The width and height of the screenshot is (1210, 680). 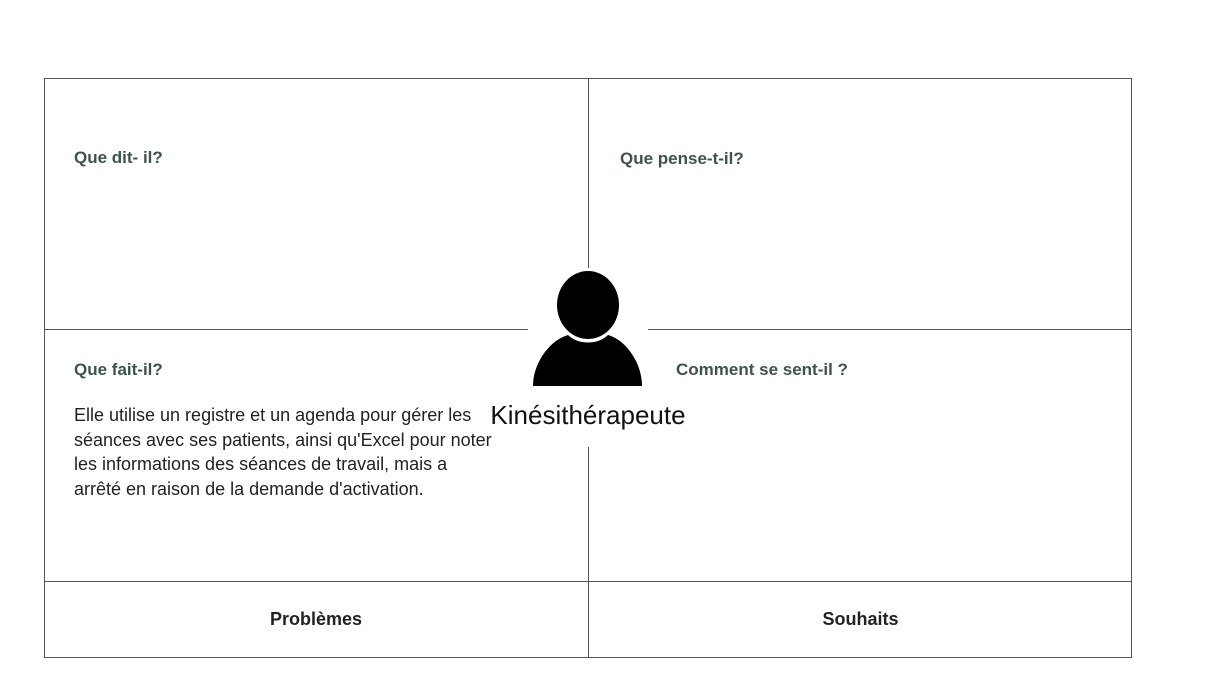 I want to click on divider-top-left, so click(x=289, y=329).